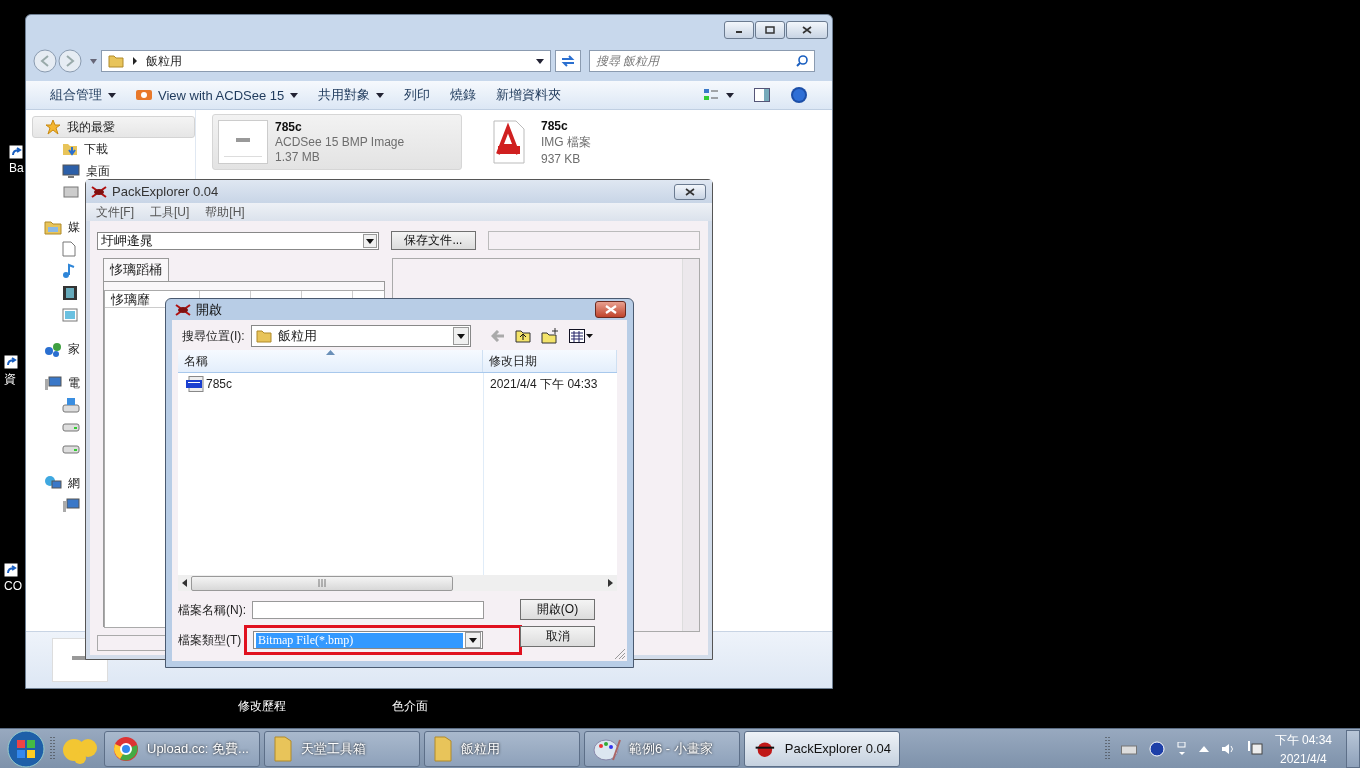  I want to click on nav-item: 家, so click(56, 349).